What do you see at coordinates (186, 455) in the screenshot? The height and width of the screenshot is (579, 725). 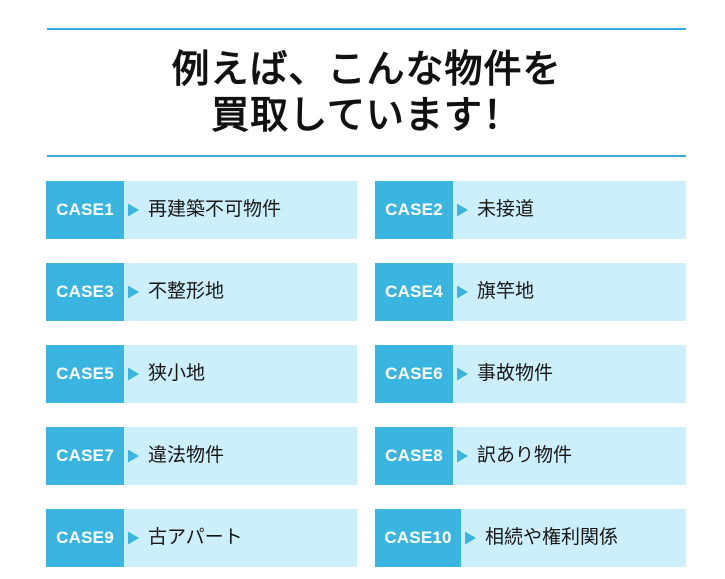 I see `case-title-7: 違法物件` at bounding box center [186, 455].